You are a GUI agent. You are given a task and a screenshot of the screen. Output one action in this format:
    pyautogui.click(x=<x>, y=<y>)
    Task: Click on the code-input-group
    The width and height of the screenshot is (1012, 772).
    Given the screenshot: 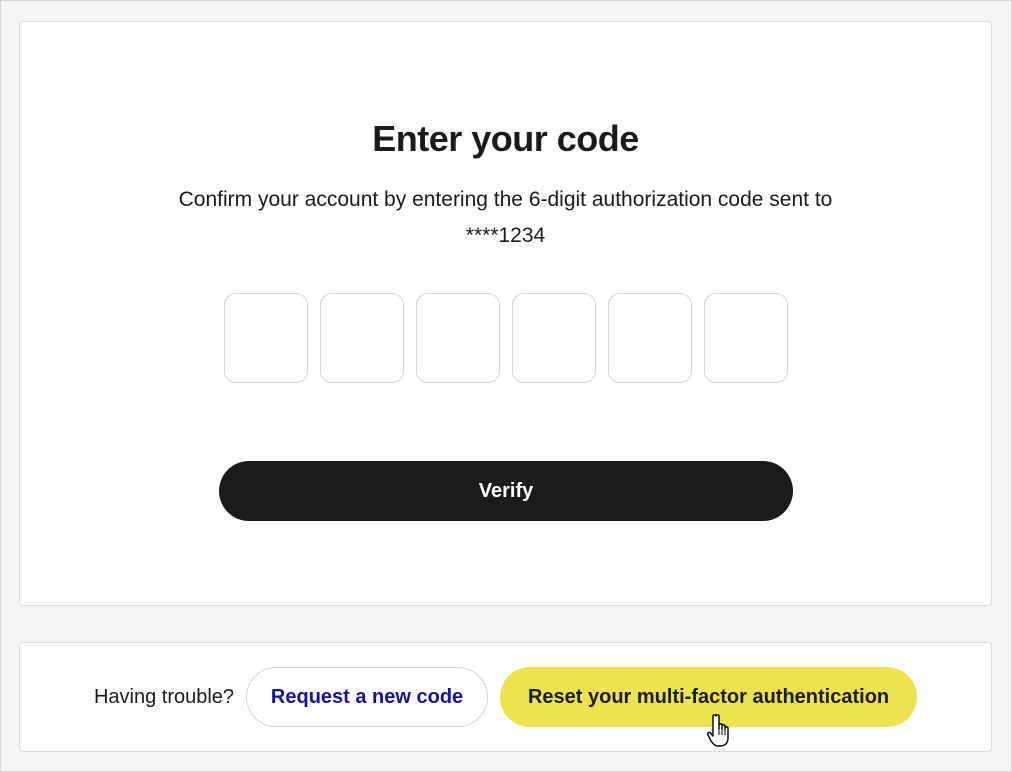 What is the action you would take?
    pyautogui.click(x=506, y=338)
    